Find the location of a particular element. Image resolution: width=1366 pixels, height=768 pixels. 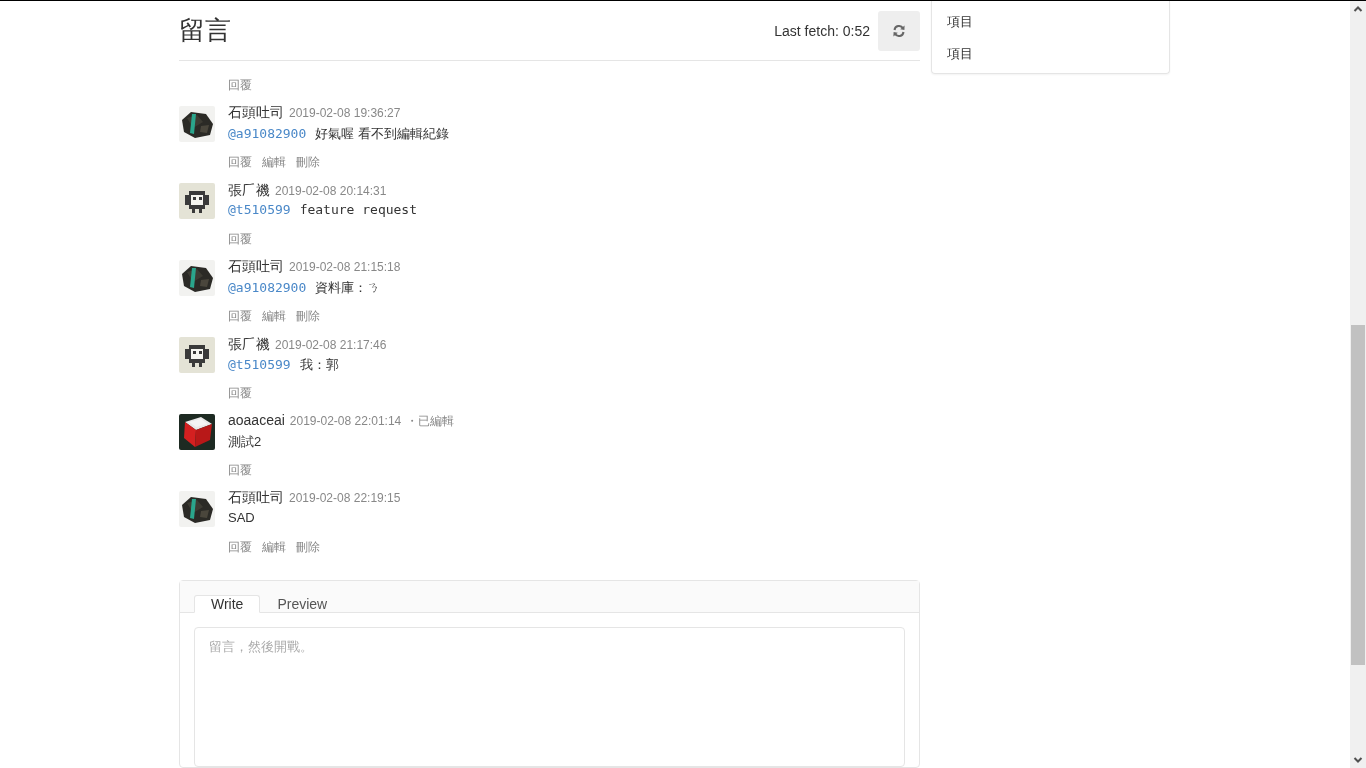

scrollbar is located at coordinates (1358, 384).